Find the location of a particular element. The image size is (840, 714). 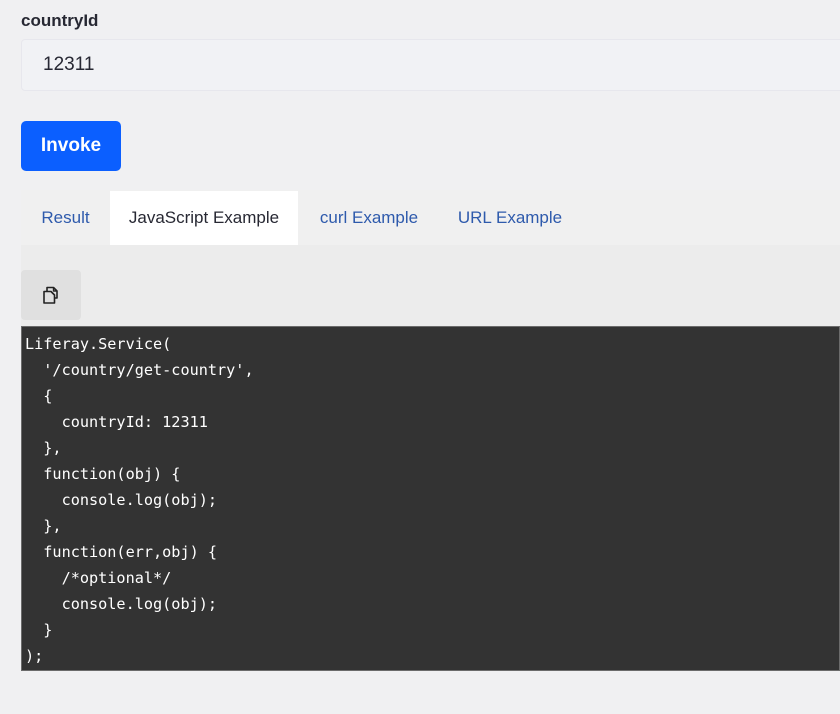

code-line: } is located at coordinates (39, 630).